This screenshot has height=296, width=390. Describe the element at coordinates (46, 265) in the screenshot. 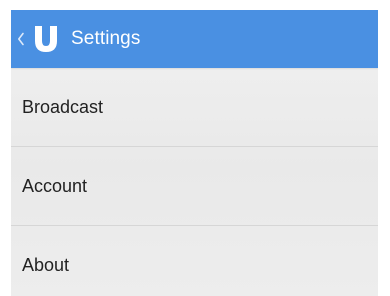

I see `menu-item-label: About` at that location.